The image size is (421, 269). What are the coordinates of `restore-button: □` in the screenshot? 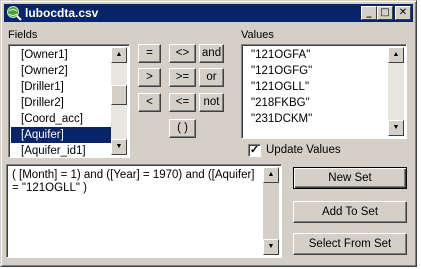 It's located at (385, 13).